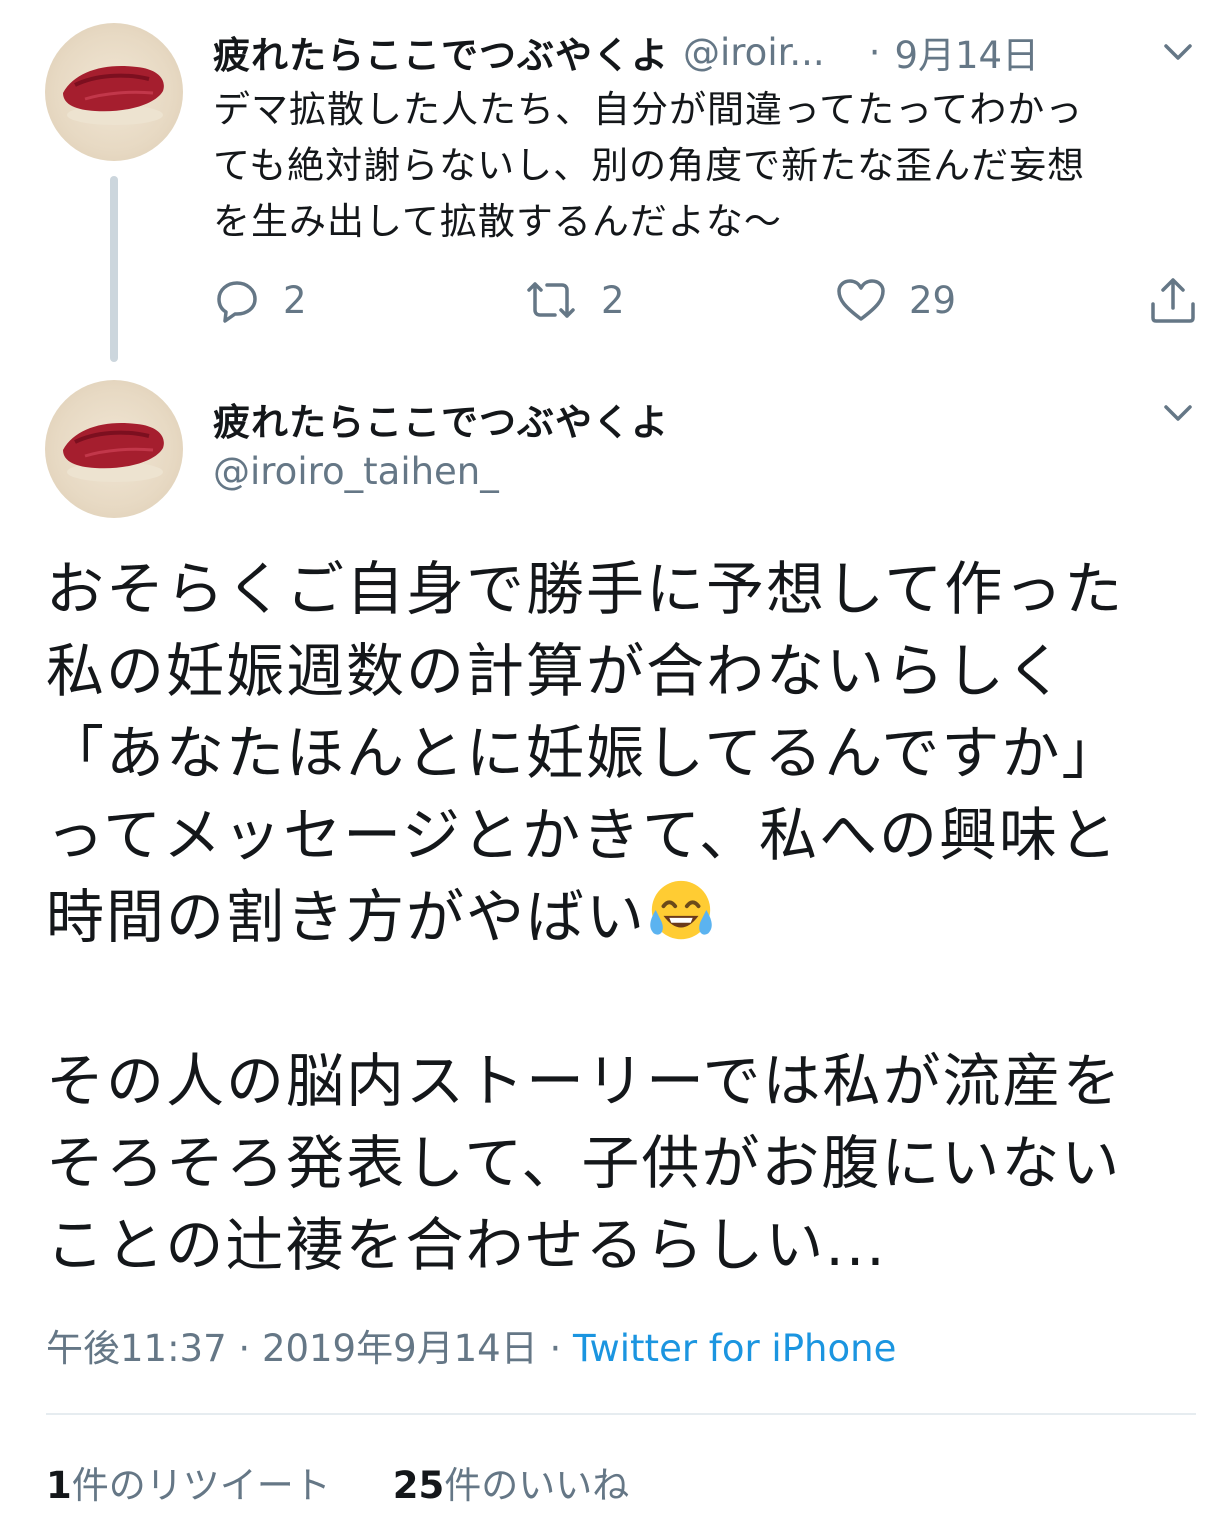 Image resolution: width=1212 pixels, height=1539 pixels. Describe the element at coordinates (681, 910) in the screenshot. I see `face-with-tears-of-joy-icon` at that location.